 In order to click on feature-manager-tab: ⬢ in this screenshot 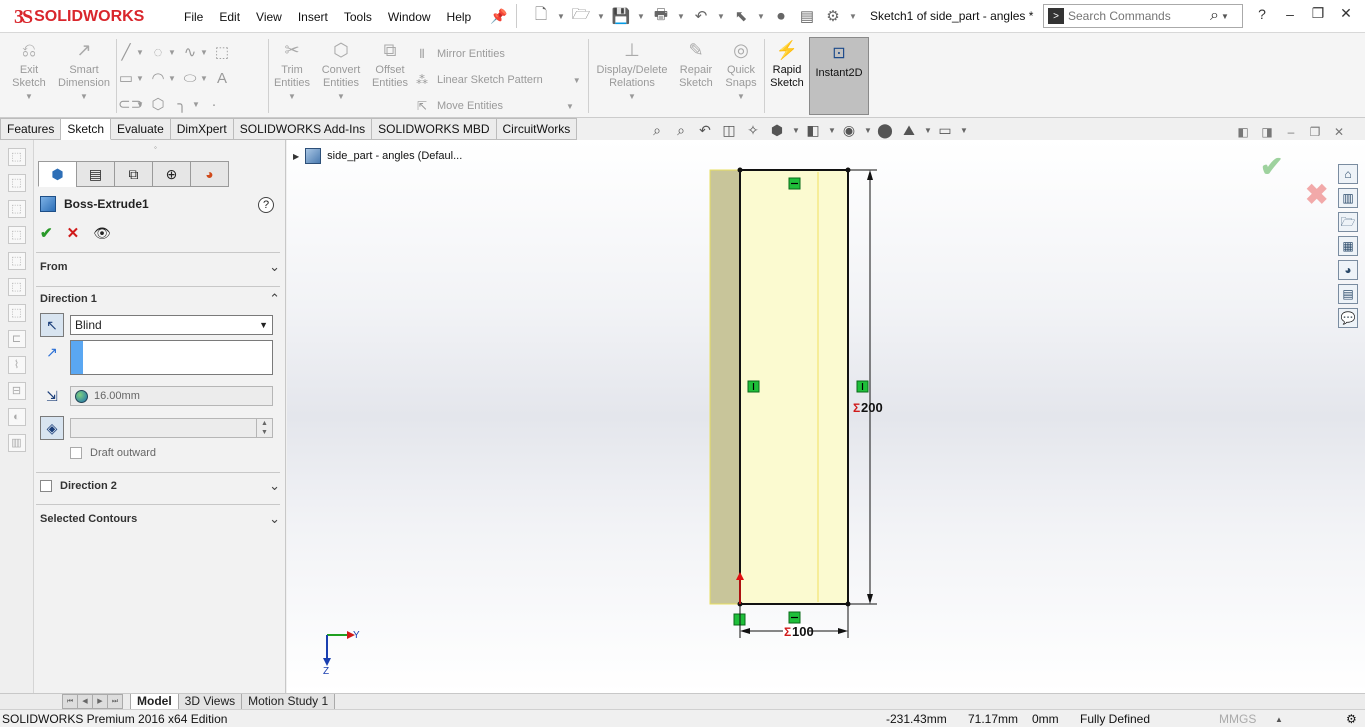, I will do `click(57, 174)`.